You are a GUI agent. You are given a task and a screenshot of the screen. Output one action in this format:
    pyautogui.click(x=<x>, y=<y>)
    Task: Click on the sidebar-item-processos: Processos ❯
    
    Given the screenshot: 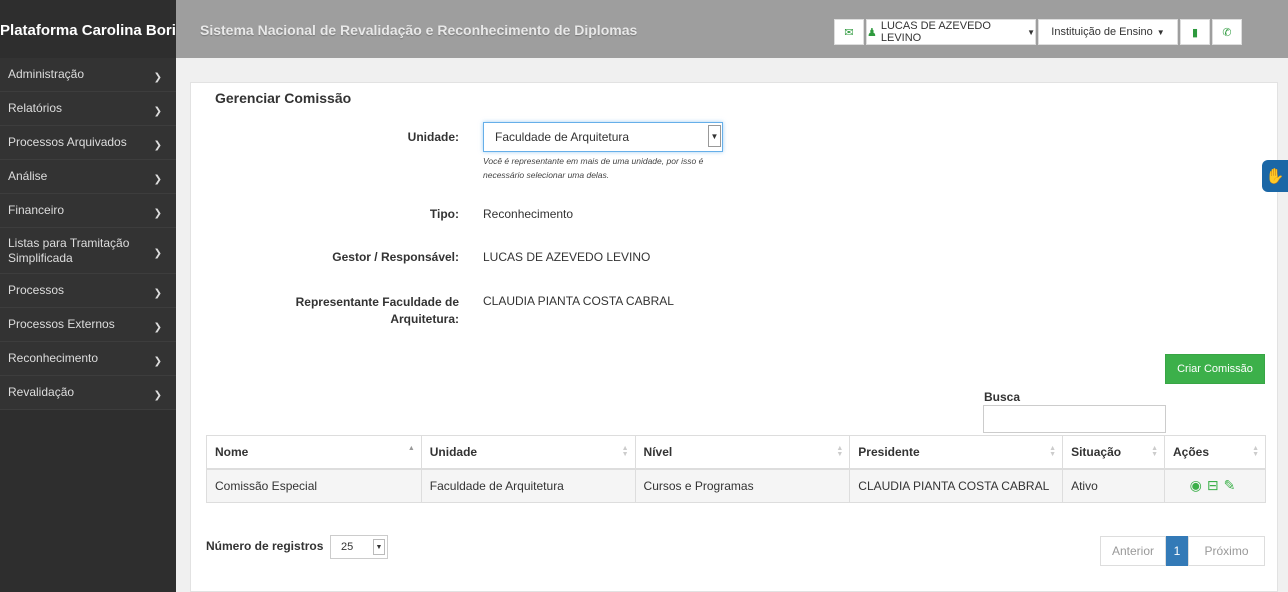 What is the action you would take?
    pyautogui.click(x=88, y=291)
    